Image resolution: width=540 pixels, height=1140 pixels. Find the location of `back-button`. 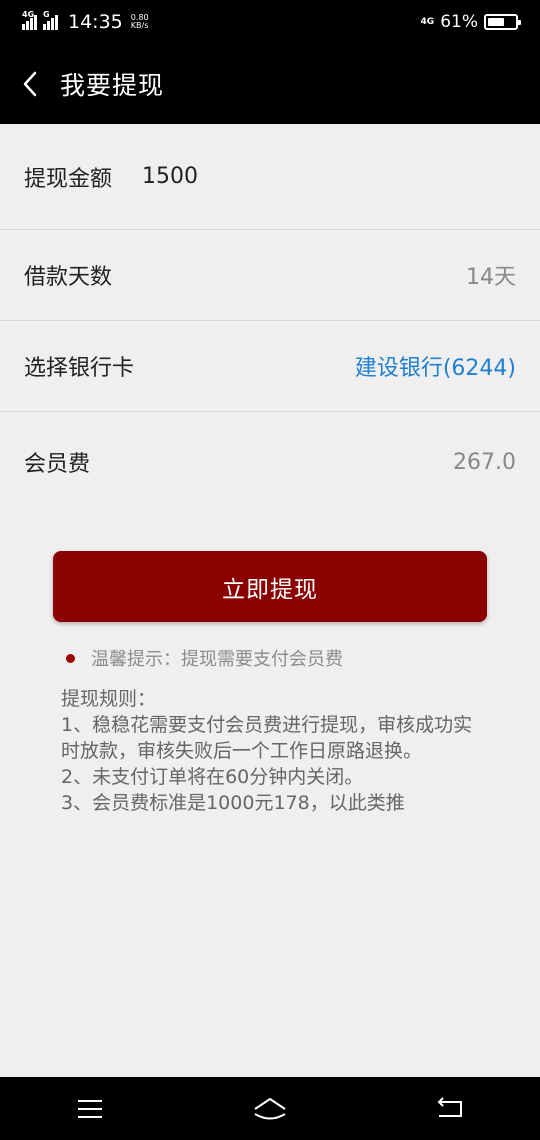

back-button is located at coordinates (30, 84).